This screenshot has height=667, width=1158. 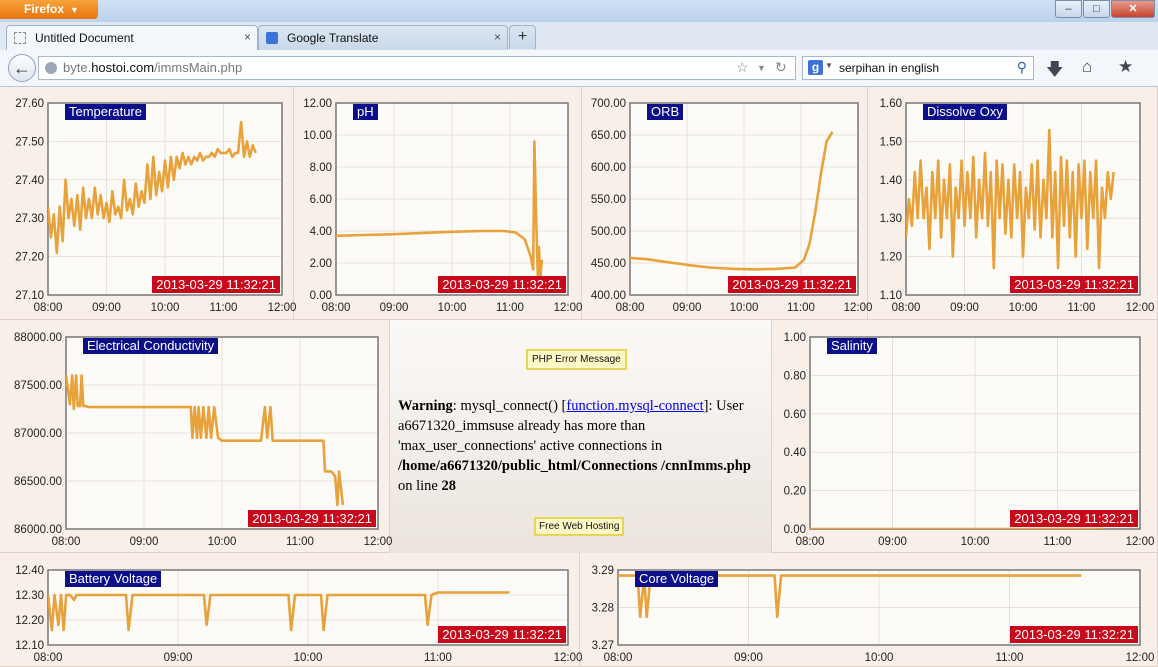 What do you see at coordinates (1074, 634) in the screenshot?
I see `core-voltage-timestamp: 2013-03-29 11:32:21` at bounding box center [1074, 634].